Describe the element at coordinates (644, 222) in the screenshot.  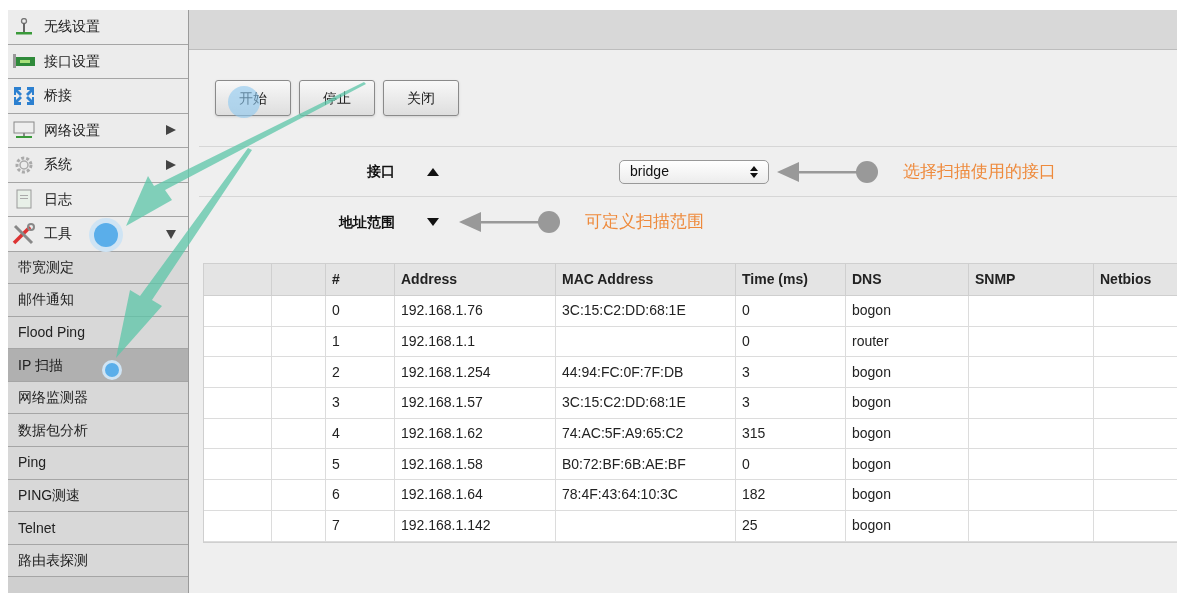
I see `annotation-text: 可定义扫描范围` at that location.